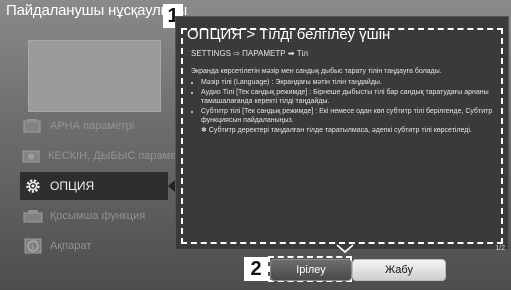 This screenshot has height=290, width=511. I want to click on menu-item-label: КЕСКІН, ДЫБЫС параметрі, so click(119, 156).